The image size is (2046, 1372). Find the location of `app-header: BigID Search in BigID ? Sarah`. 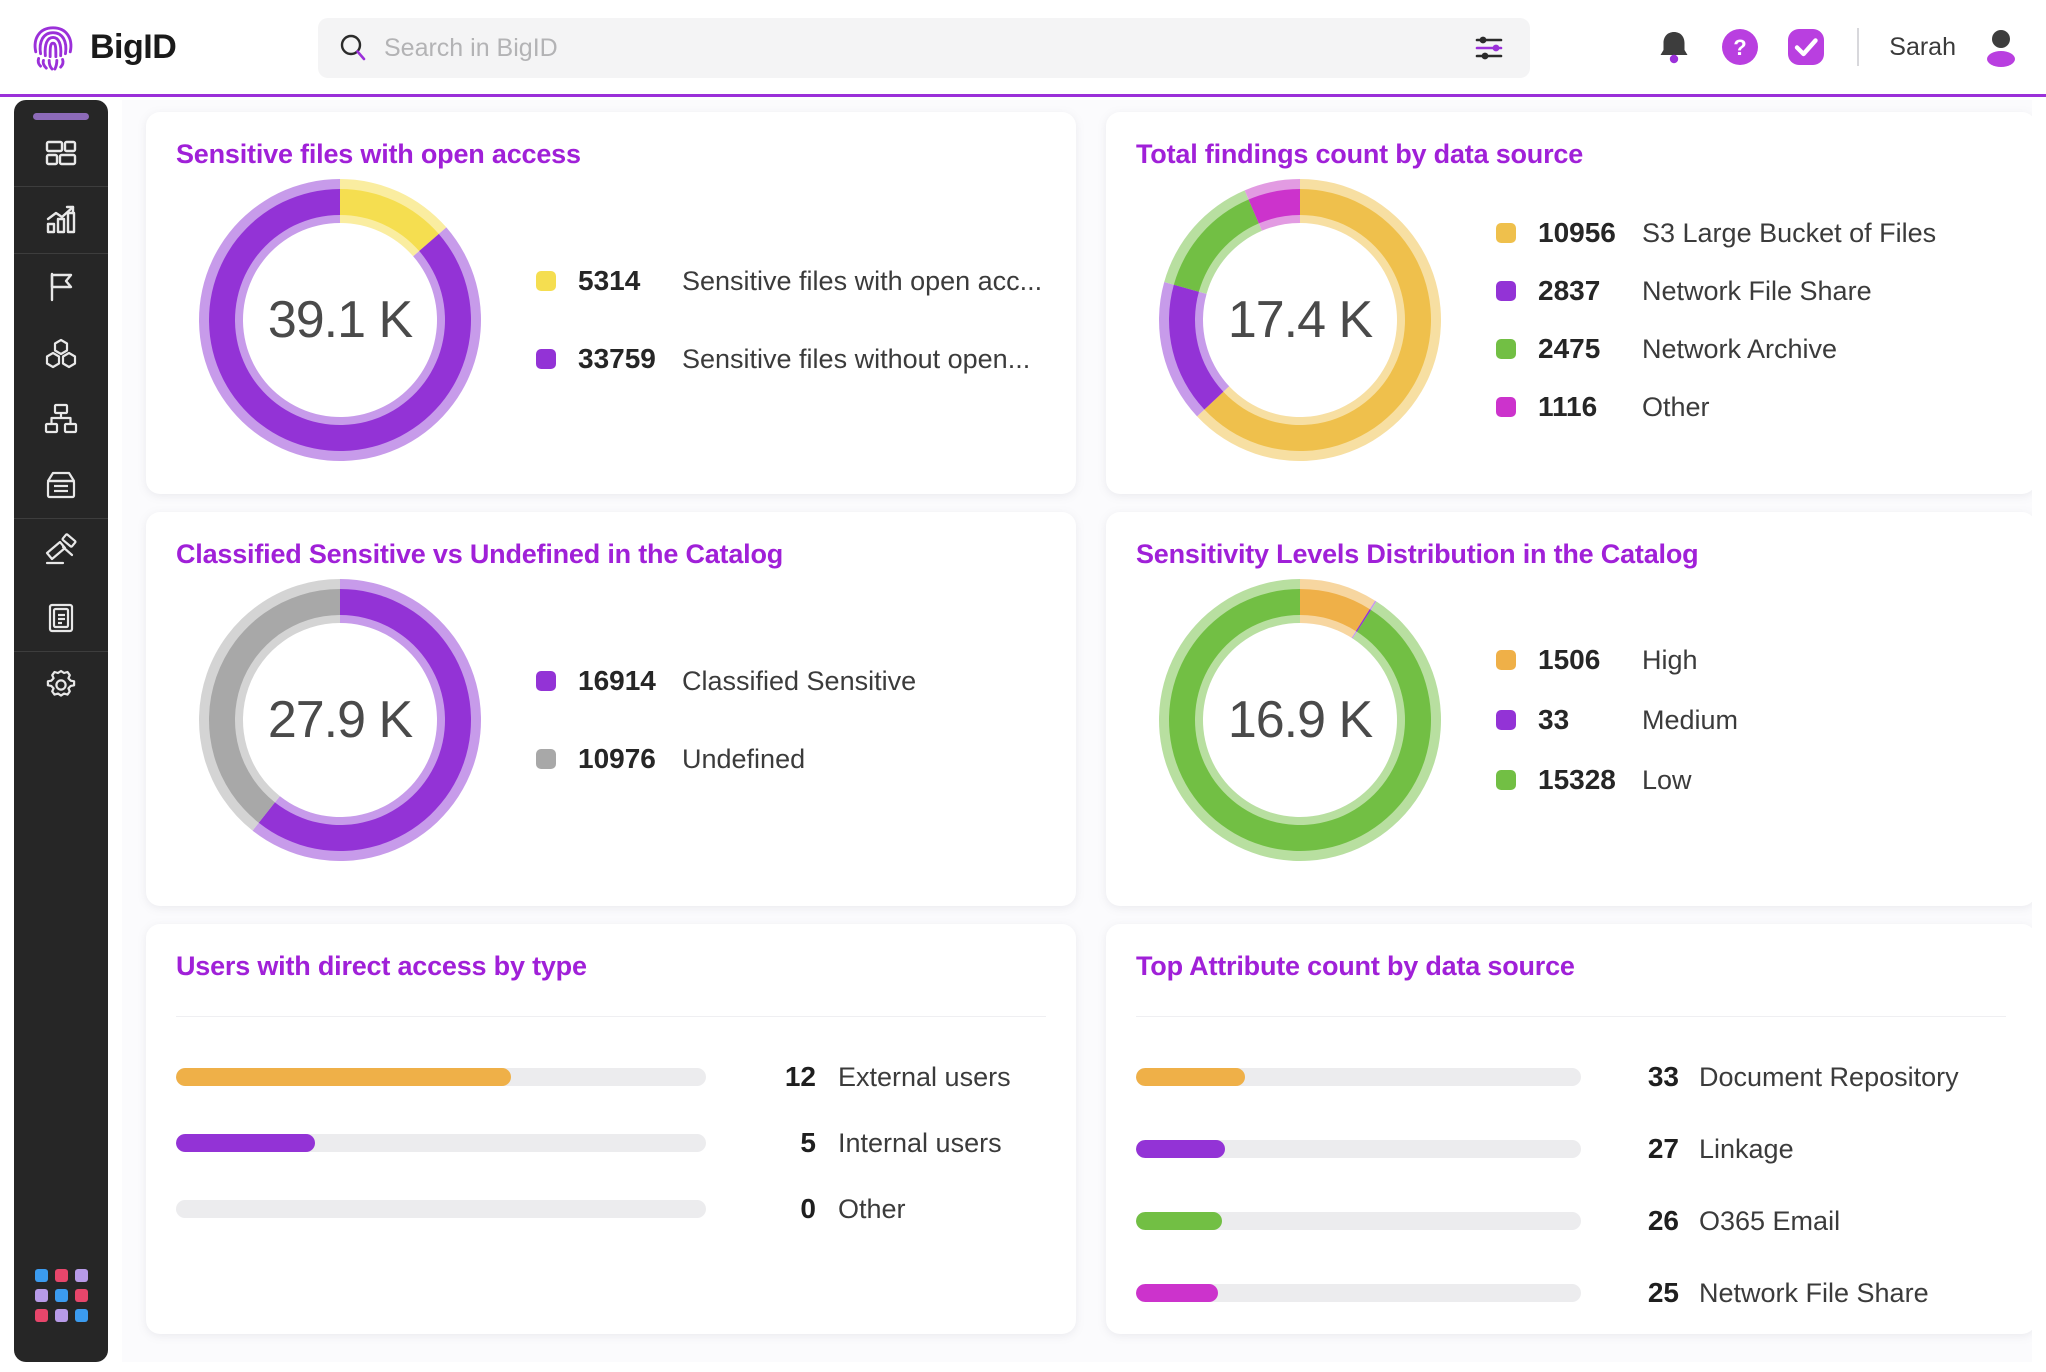

app-header: BigID Search in BigID ? Sarah is located at coordinates (1023, 48).